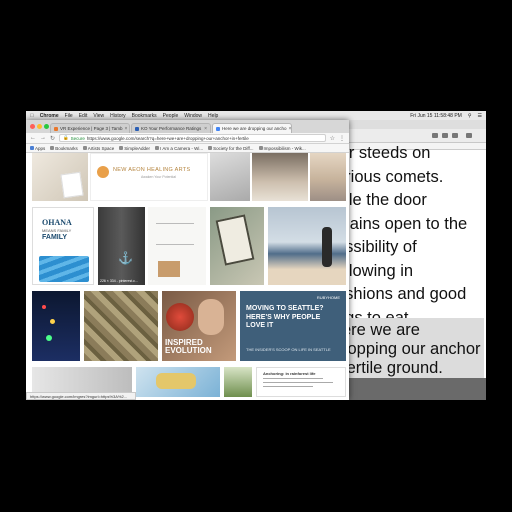  I want to click on star-icon: ☆, so click(332, 138).